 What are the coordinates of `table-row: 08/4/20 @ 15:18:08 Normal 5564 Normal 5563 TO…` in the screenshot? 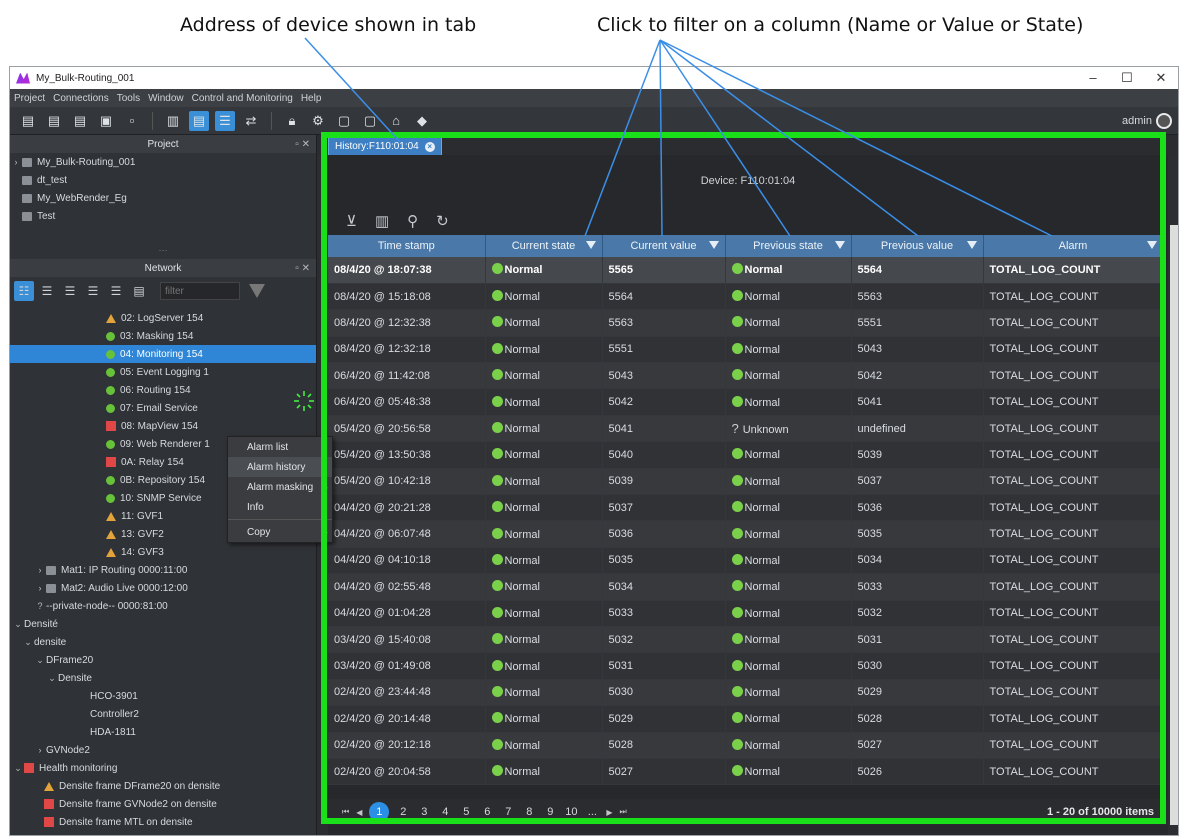 It's located at (746, 297).